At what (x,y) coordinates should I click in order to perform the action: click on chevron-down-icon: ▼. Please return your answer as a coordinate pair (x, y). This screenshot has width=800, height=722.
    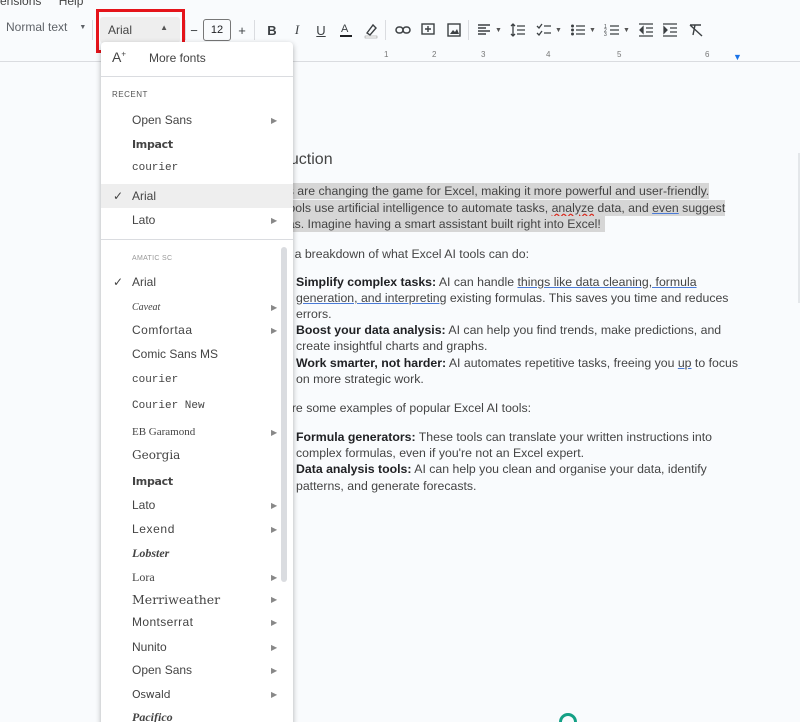
    Looking at the image, I should click on (83, 27).